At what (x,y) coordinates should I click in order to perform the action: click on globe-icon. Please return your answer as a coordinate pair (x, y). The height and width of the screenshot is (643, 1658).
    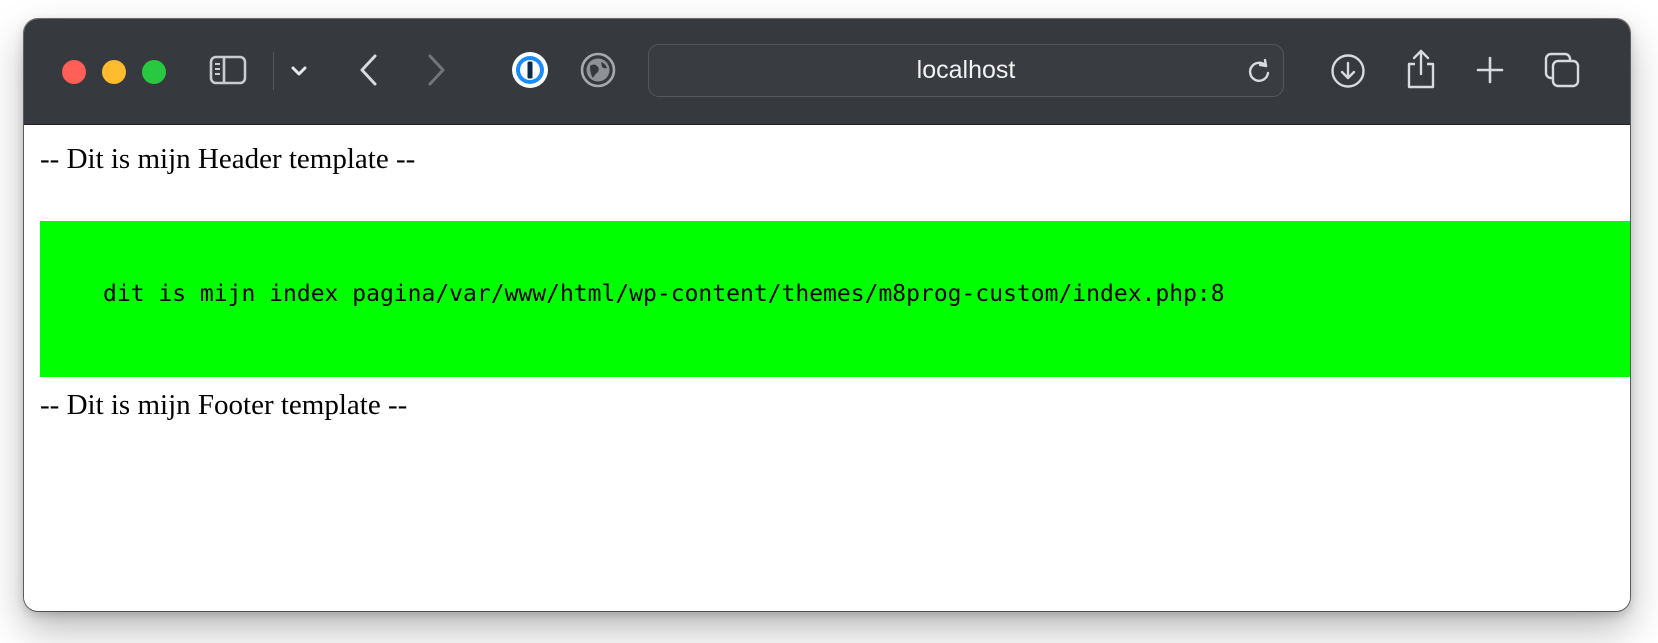
    Looking at the image, I should click on (598, 70).